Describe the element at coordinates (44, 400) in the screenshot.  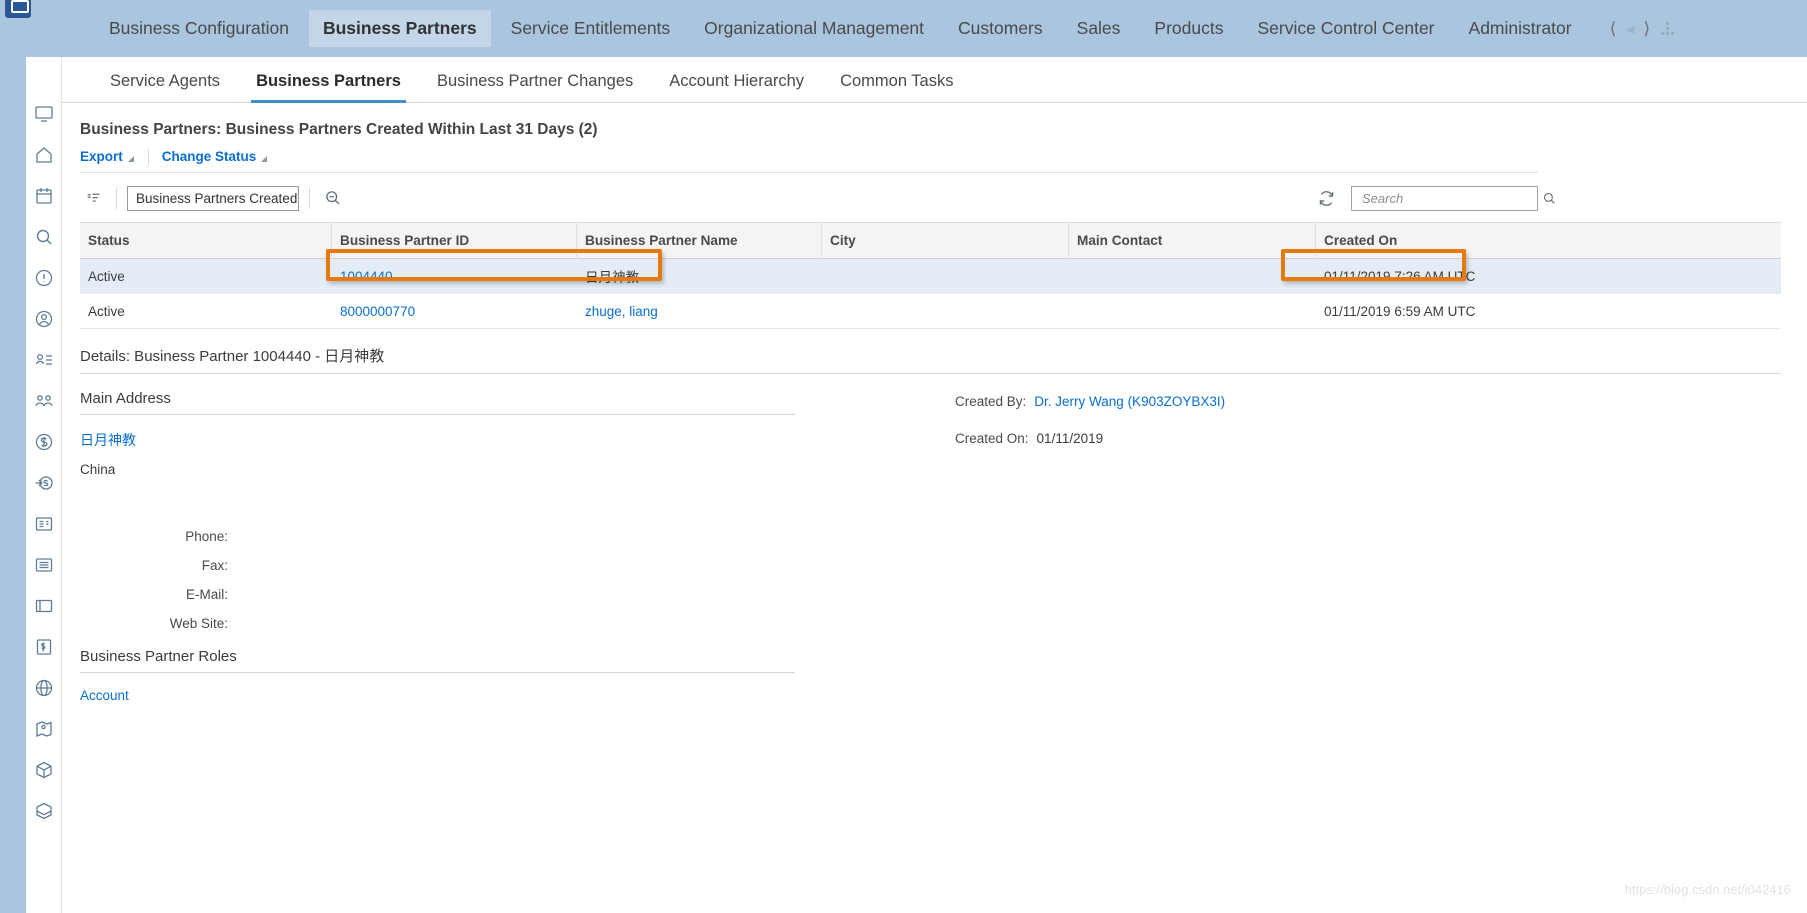
I see `group-icon` at that location.